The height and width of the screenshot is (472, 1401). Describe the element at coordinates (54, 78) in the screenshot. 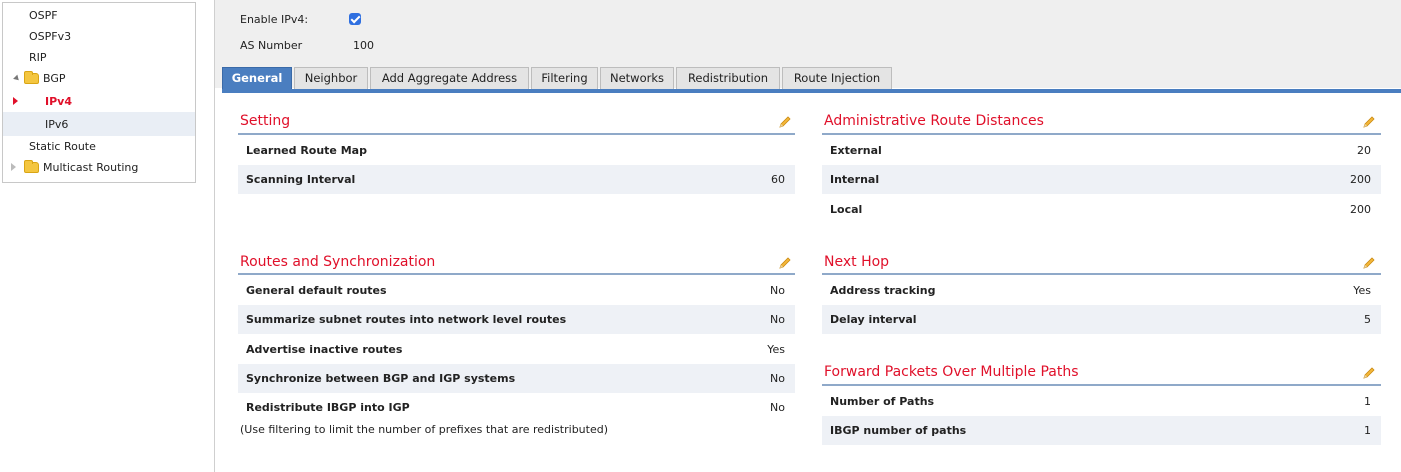

I see `tree-item-label: BGP` at that location.